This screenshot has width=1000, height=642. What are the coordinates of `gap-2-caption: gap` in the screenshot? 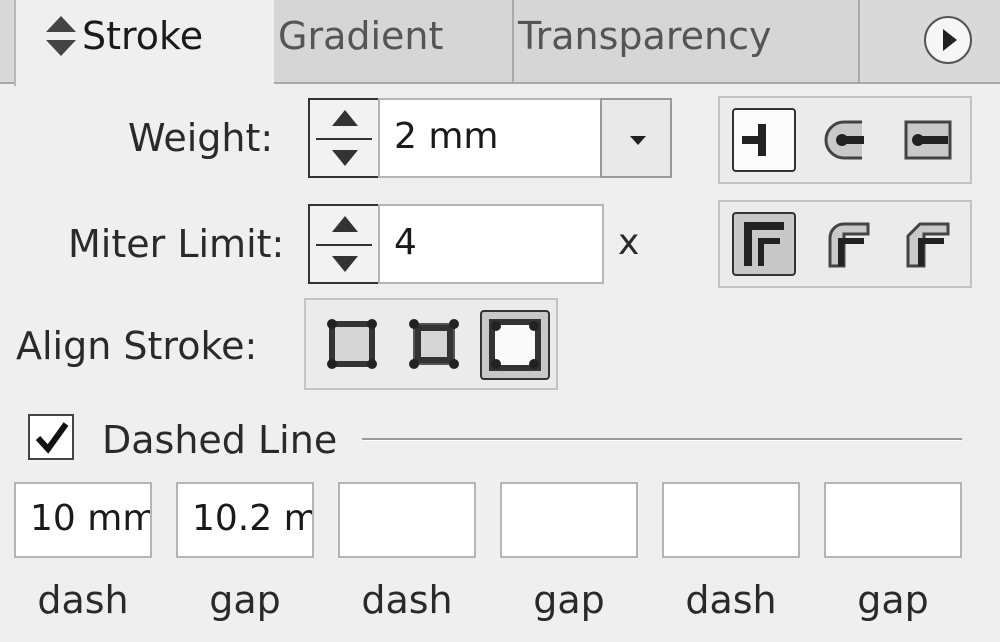 It's located at (569, 600).